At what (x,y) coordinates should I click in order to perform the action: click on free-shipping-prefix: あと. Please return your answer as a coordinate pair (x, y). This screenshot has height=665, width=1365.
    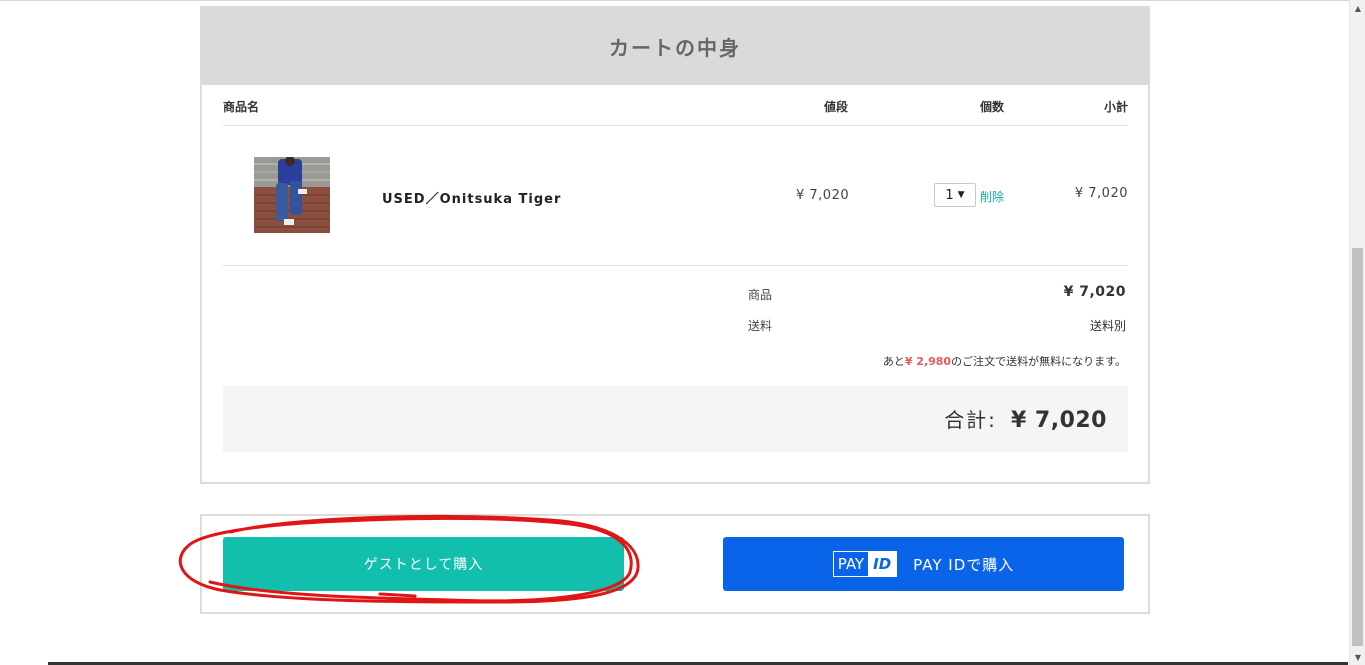
    Looking at the image, I should click on (893, 361).